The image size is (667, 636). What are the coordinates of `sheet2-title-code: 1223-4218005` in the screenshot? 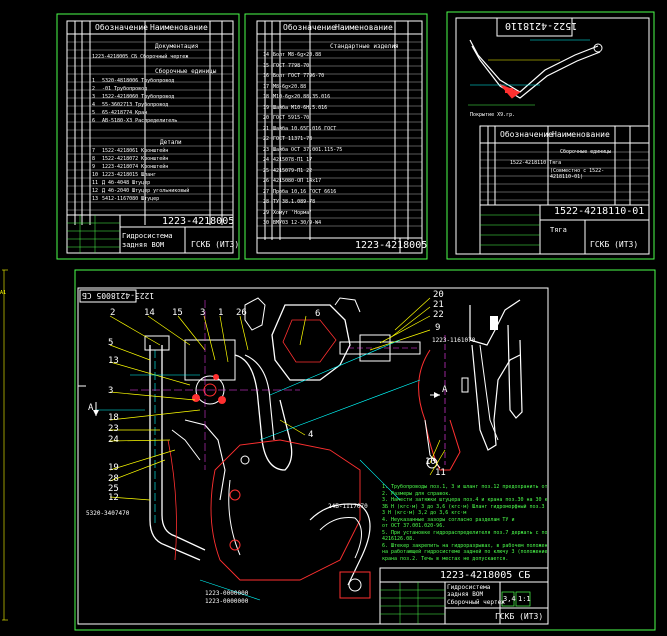 It's located at (391, 245).